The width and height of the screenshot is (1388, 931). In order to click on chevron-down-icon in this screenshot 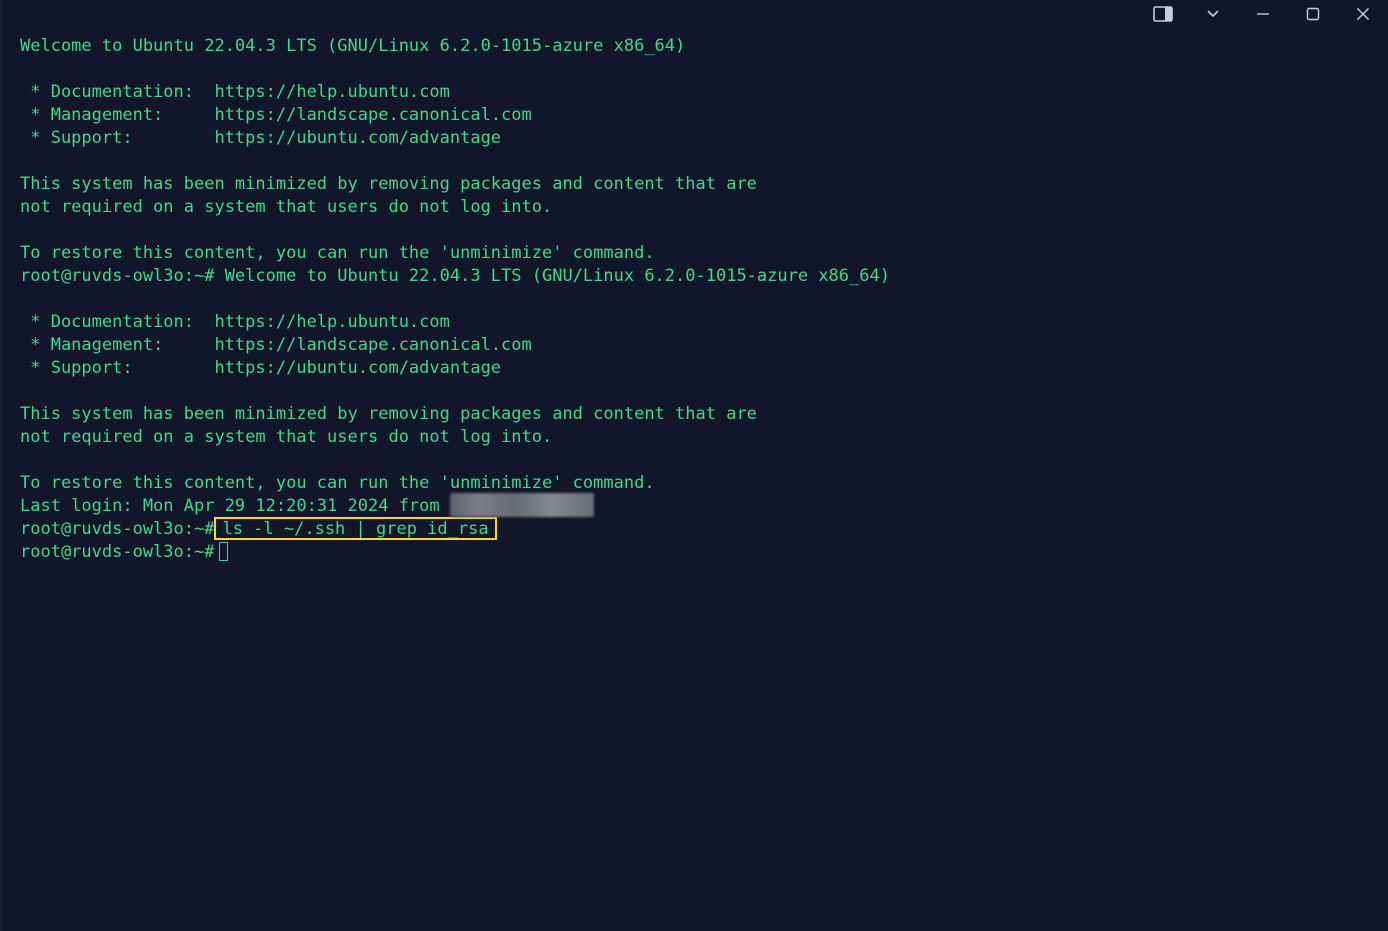, I will do `click(1213, 14)`.